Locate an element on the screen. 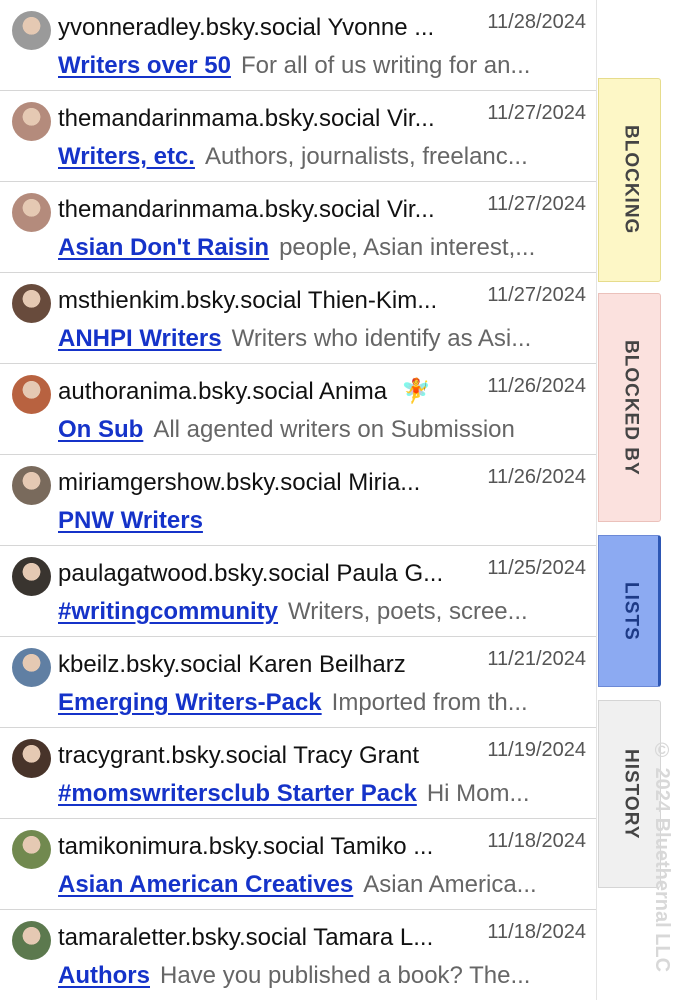 Image resolution: width=673 pixels, height=1000 pixels. list-name-link: Authors is located at coordinates (104, 975).